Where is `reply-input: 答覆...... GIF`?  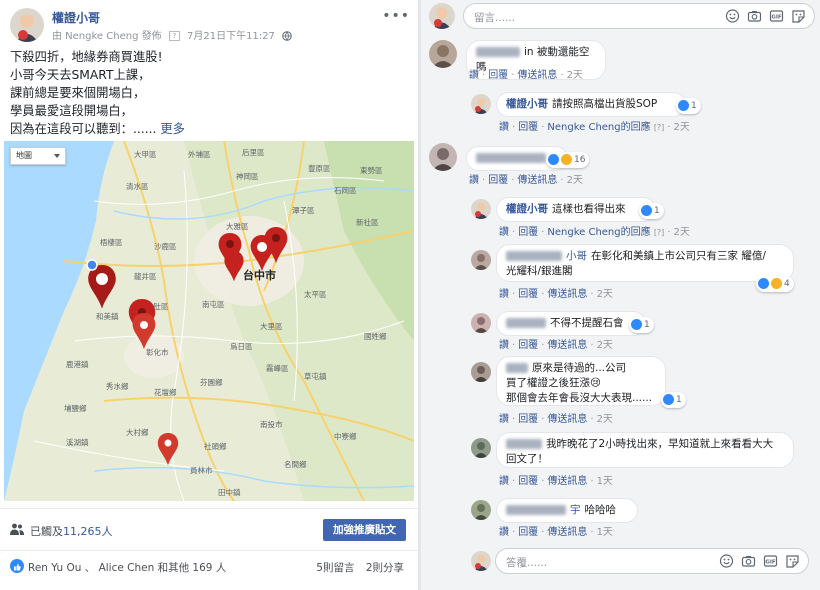 reply-input: 答覆...... GIF is located at coordinates (652, 561).